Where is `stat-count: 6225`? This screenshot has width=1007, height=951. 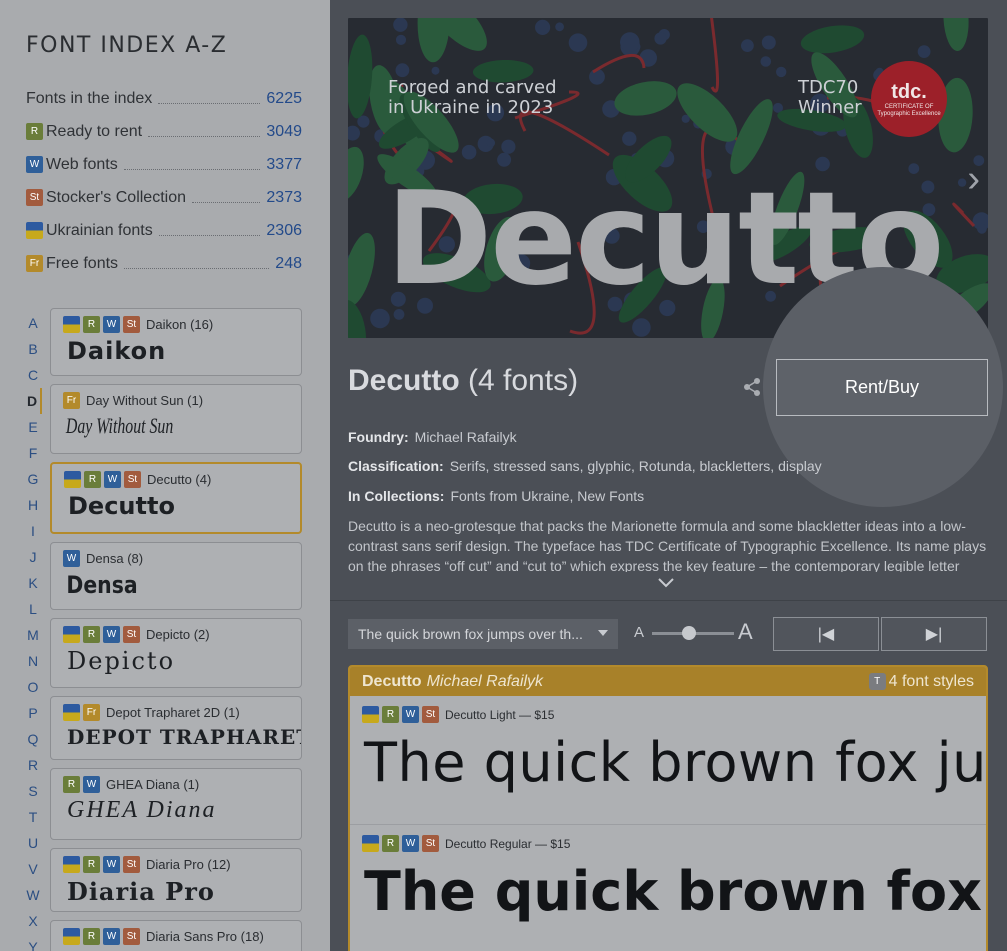 stat-count: 6225 is located at coordinates (284, 99).